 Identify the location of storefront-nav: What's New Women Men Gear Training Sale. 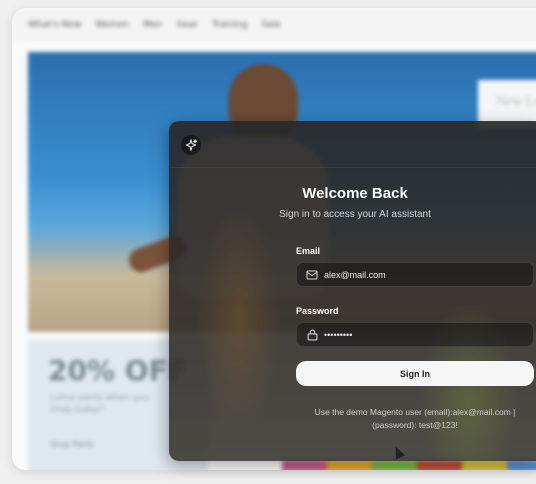
(274, 25).